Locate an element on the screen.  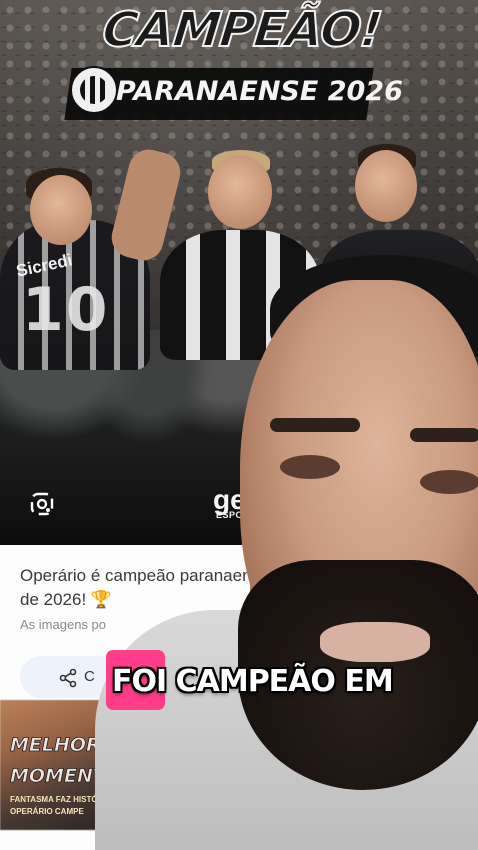
thumbnail-subtext-line1: FANTASMA FAZ HISTÓ is located at coordinates (54, 799).